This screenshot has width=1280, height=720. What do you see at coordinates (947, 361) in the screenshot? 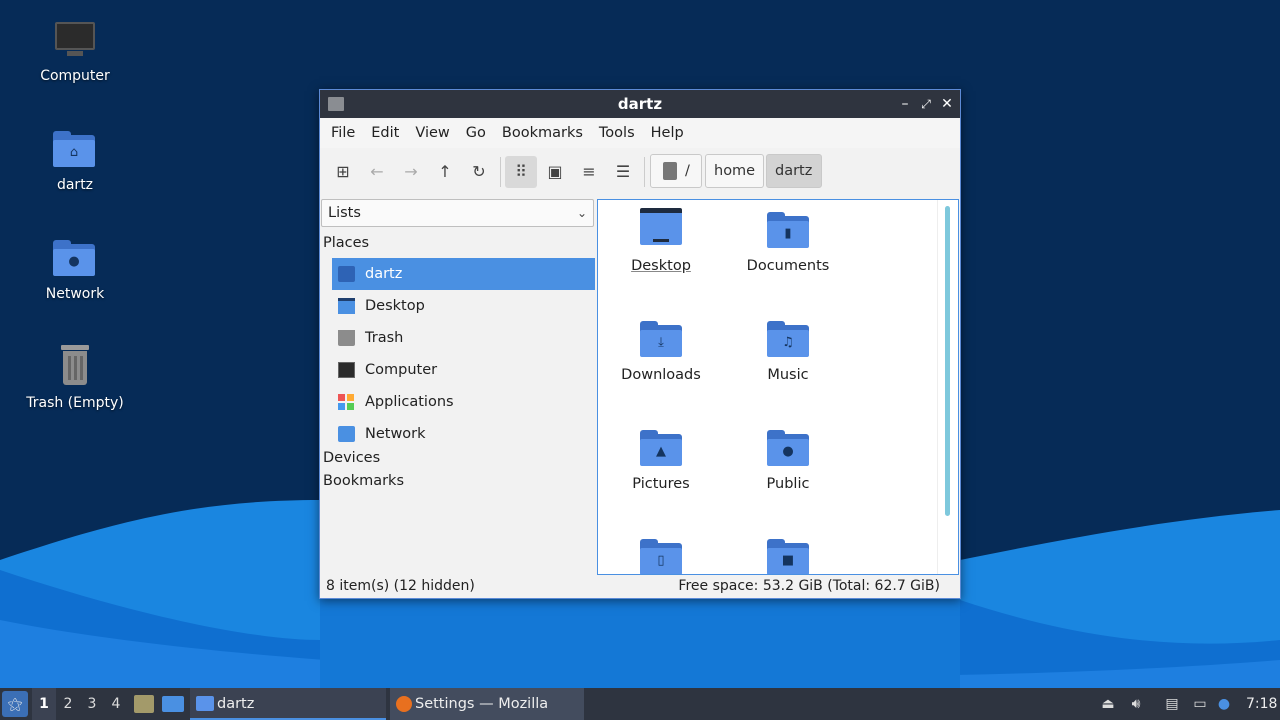
I see `scrollbar-thumb` at bounding box center [947, 361].